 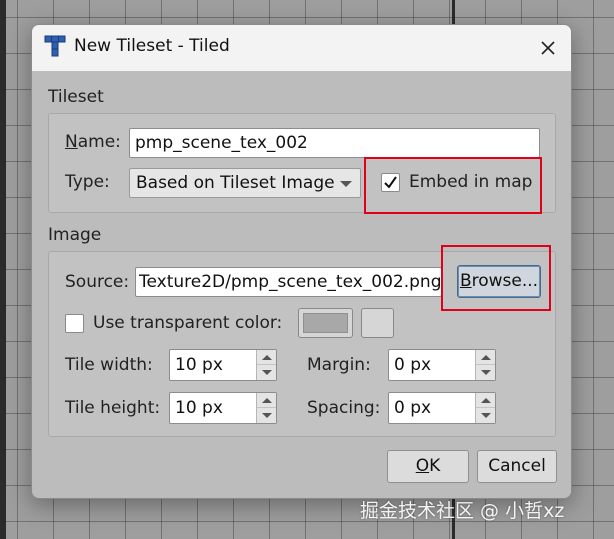 I want to click on transparent-color-swatch, so click(x=325, y=323).